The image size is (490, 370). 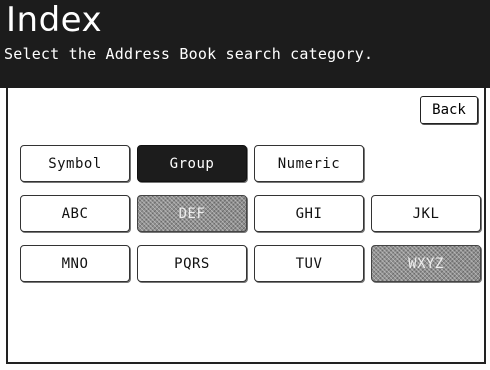 What do you see at coordinates (309, 263) in the screenshot?
I see `category-button-tuv: TUV` at bounding box center [309, 263].